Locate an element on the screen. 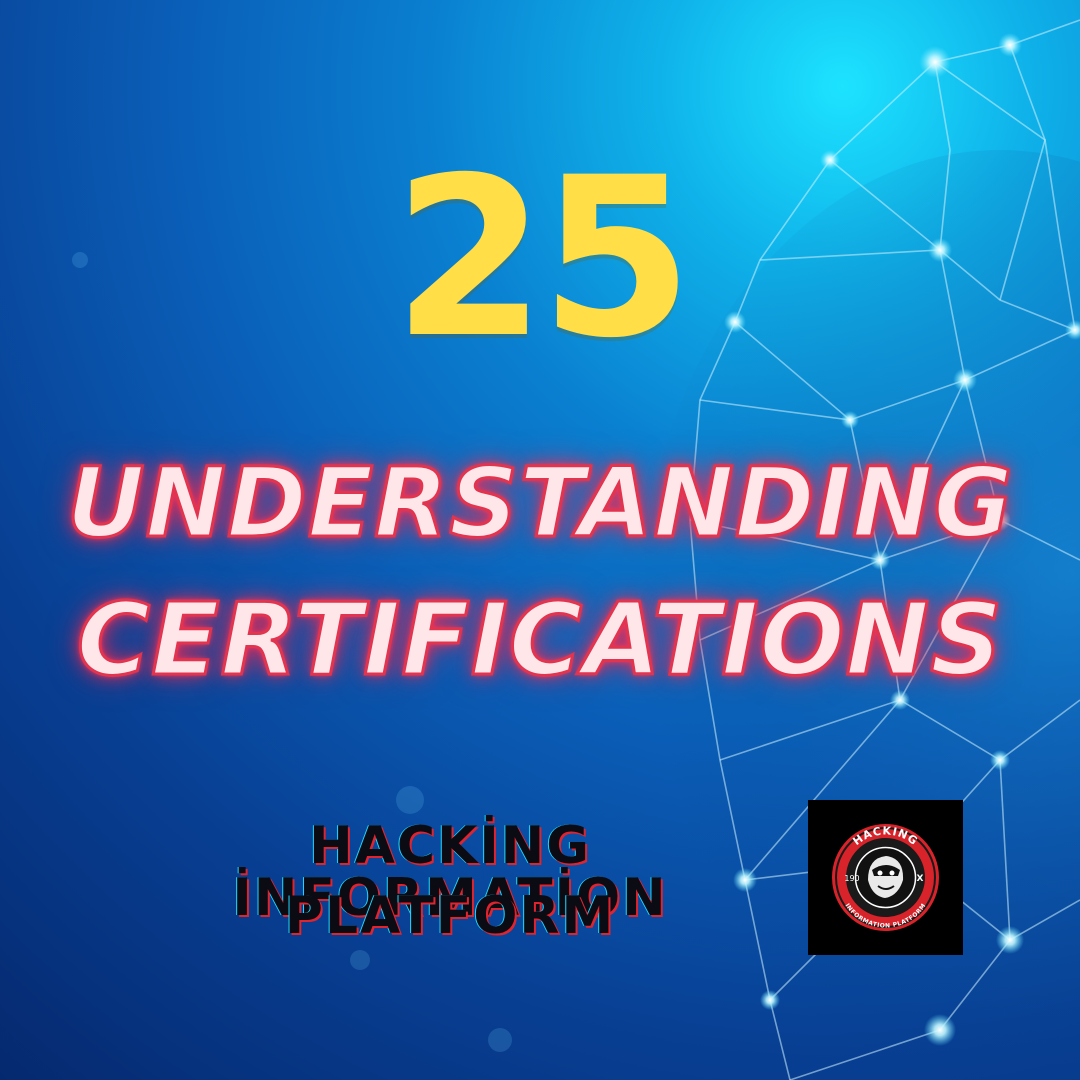 The width and height of the screenshot is (1080, 1080). headline-title-line2: CERTIFICATIONS is located at coordinates (539, 639).